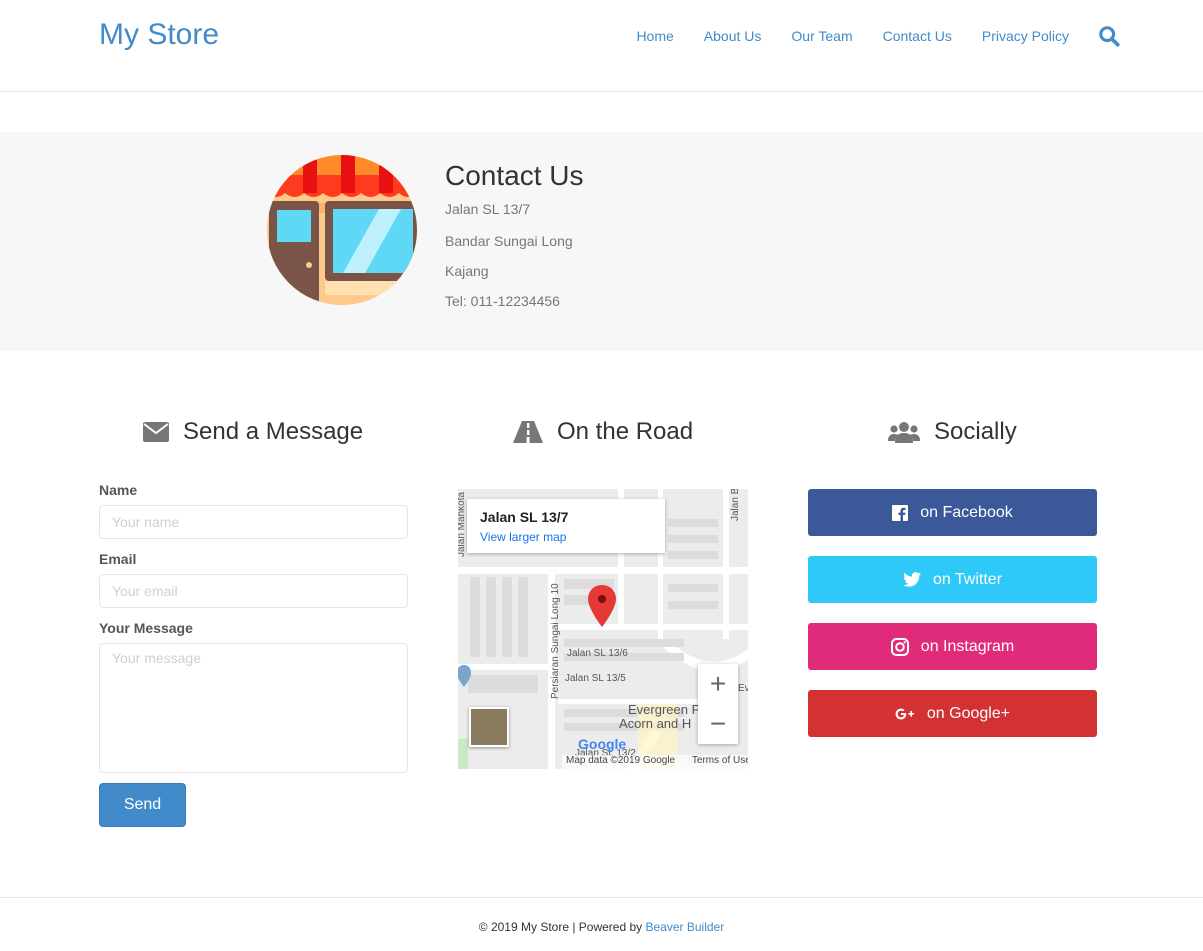 The image size is (1203, 951). Describe the element at coordinates (595, 678) in the screenshot. I see `street-label: Jalan SL 13/5` at that location.